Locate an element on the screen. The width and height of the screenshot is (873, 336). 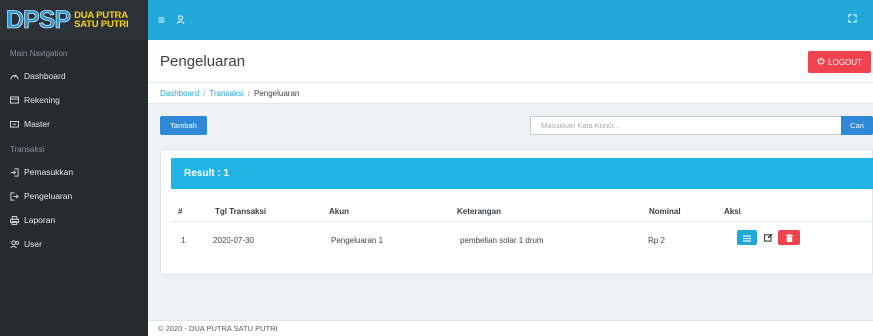
sidebar-item-master: Master is located at coordinates (74, 124).